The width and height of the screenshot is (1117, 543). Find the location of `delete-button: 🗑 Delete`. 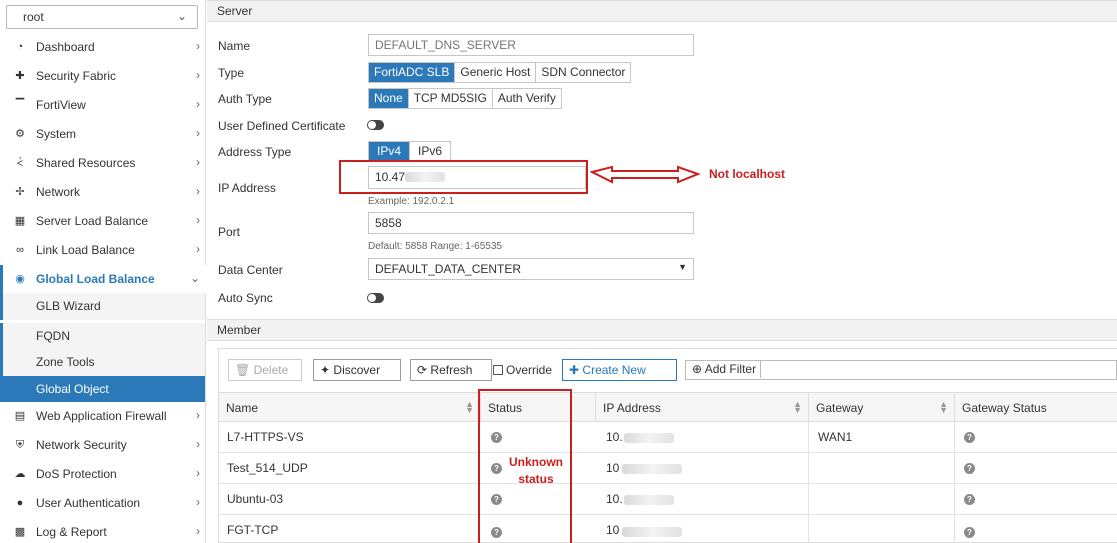

delete-button: 🗑 Delete is located at coordinates (265, 370).